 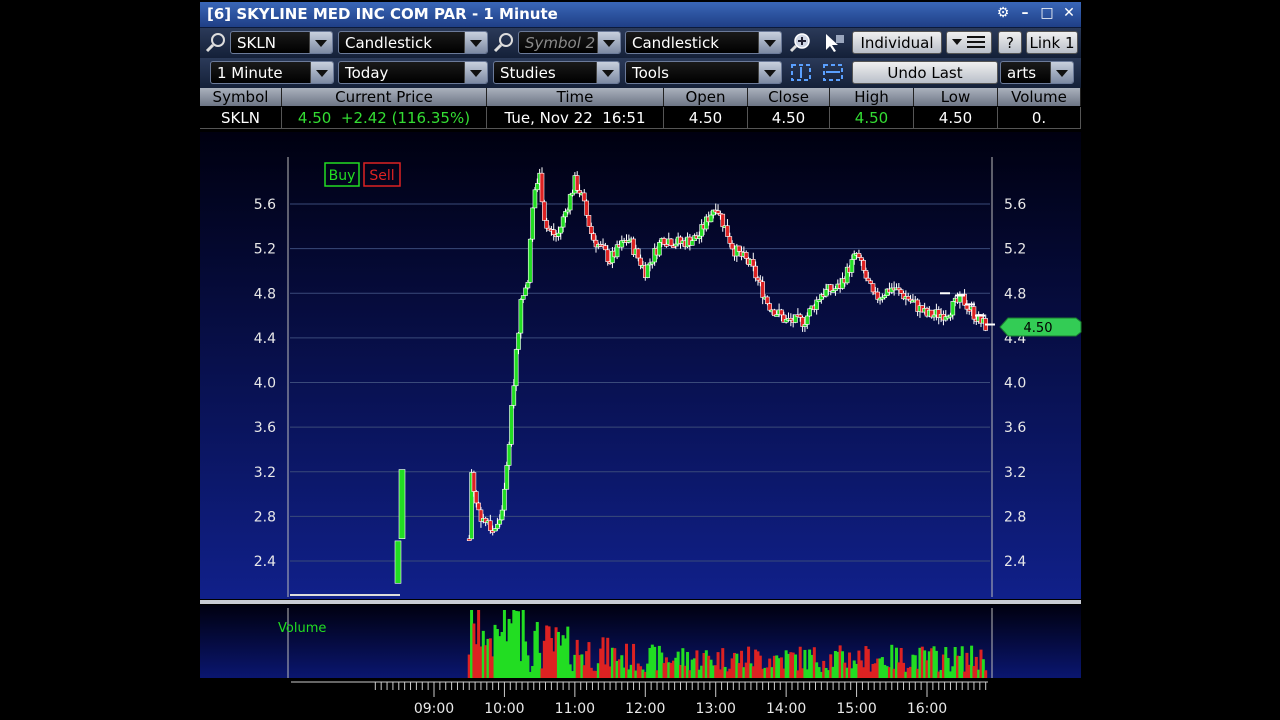 I want to click on y-tick-label-left: 4.8, so click(x=265, y=294).